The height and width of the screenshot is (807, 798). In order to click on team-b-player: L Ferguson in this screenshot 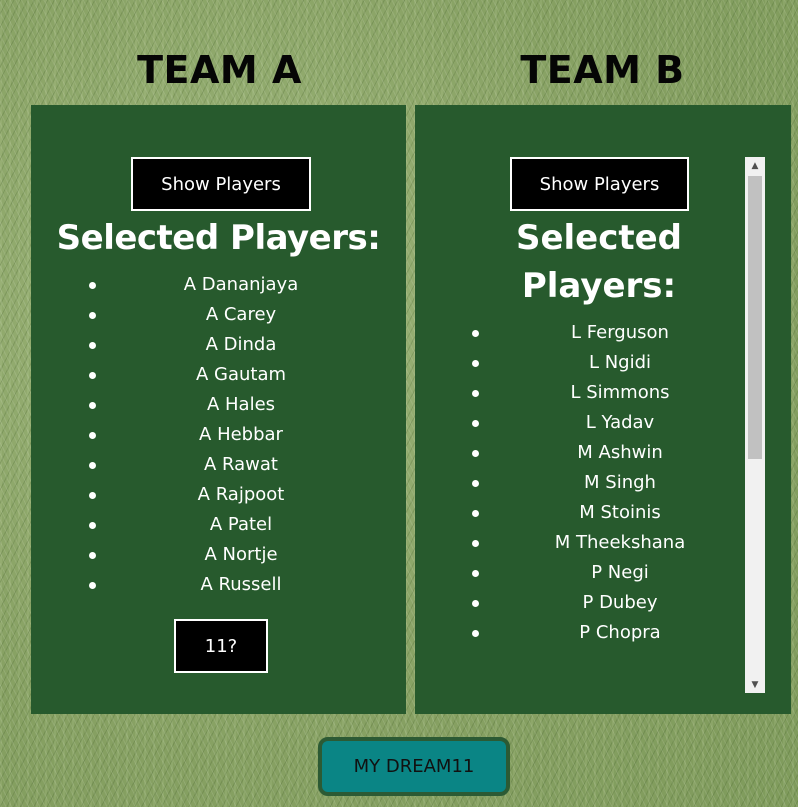, I will do `click(606, 333)`.